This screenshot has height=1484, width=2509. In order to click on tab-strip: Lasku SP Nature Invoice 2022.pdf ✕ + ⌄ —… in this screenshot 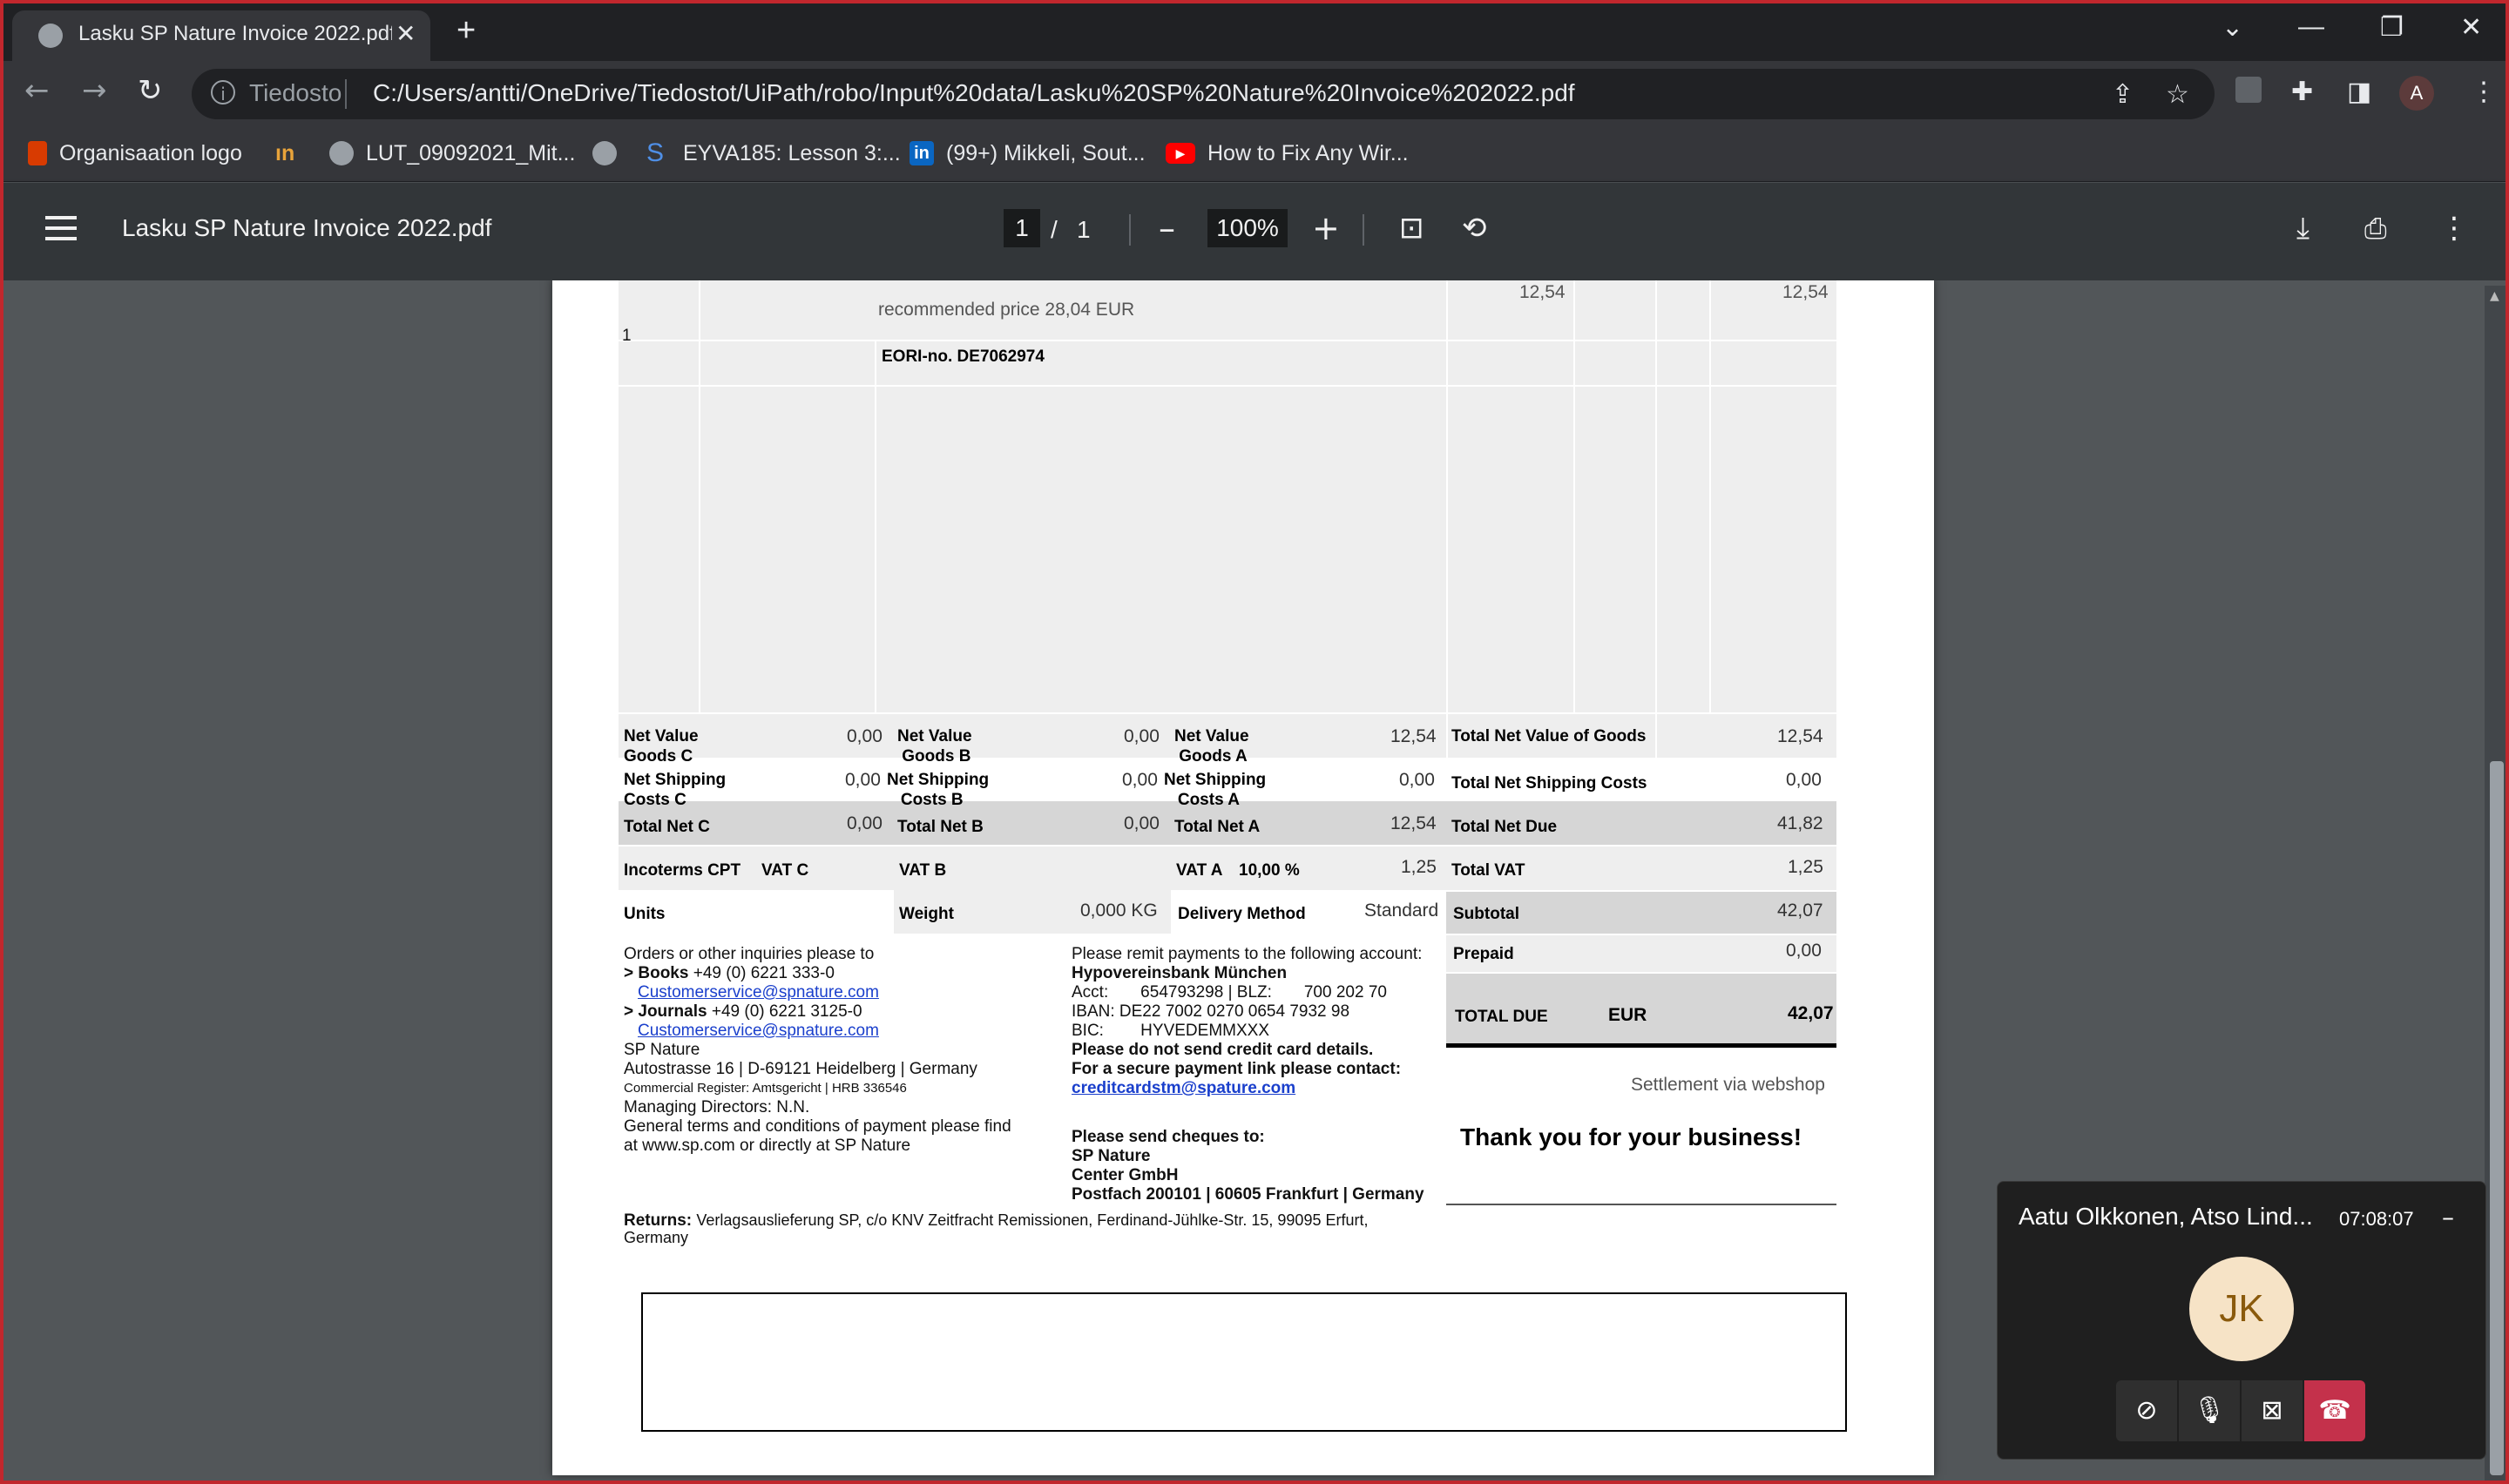, I will do `click(1254, 32)`.